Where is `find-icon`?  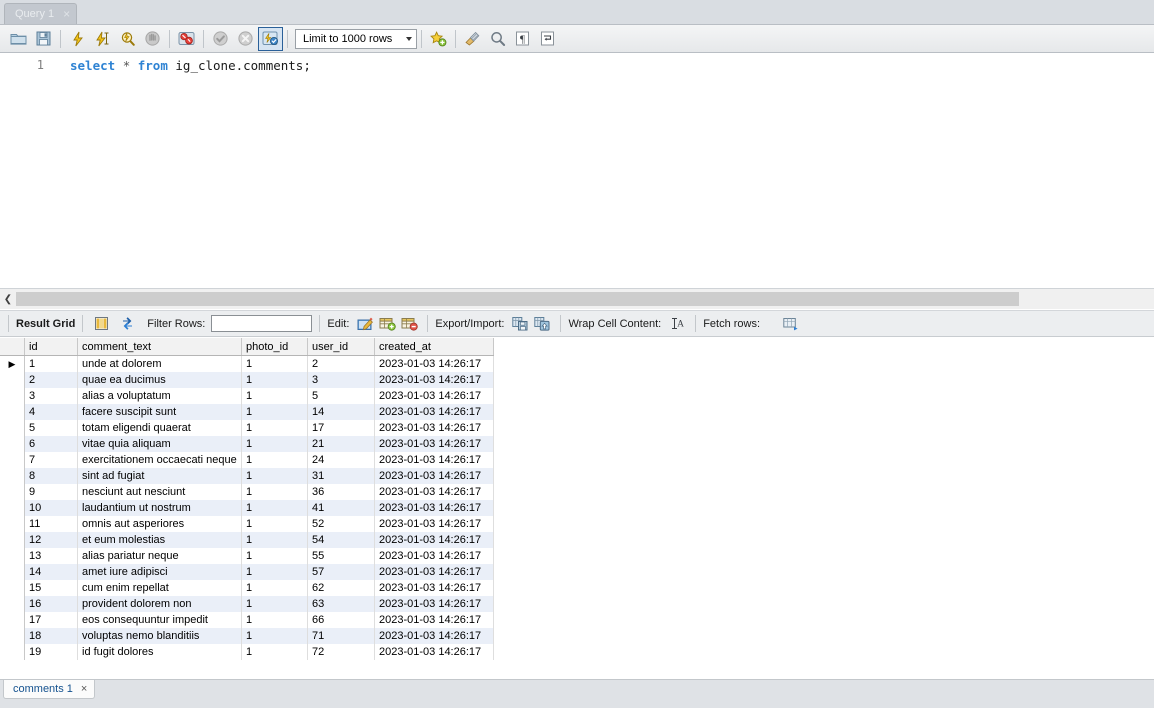
find-icon is located at coordinates (497, 39).